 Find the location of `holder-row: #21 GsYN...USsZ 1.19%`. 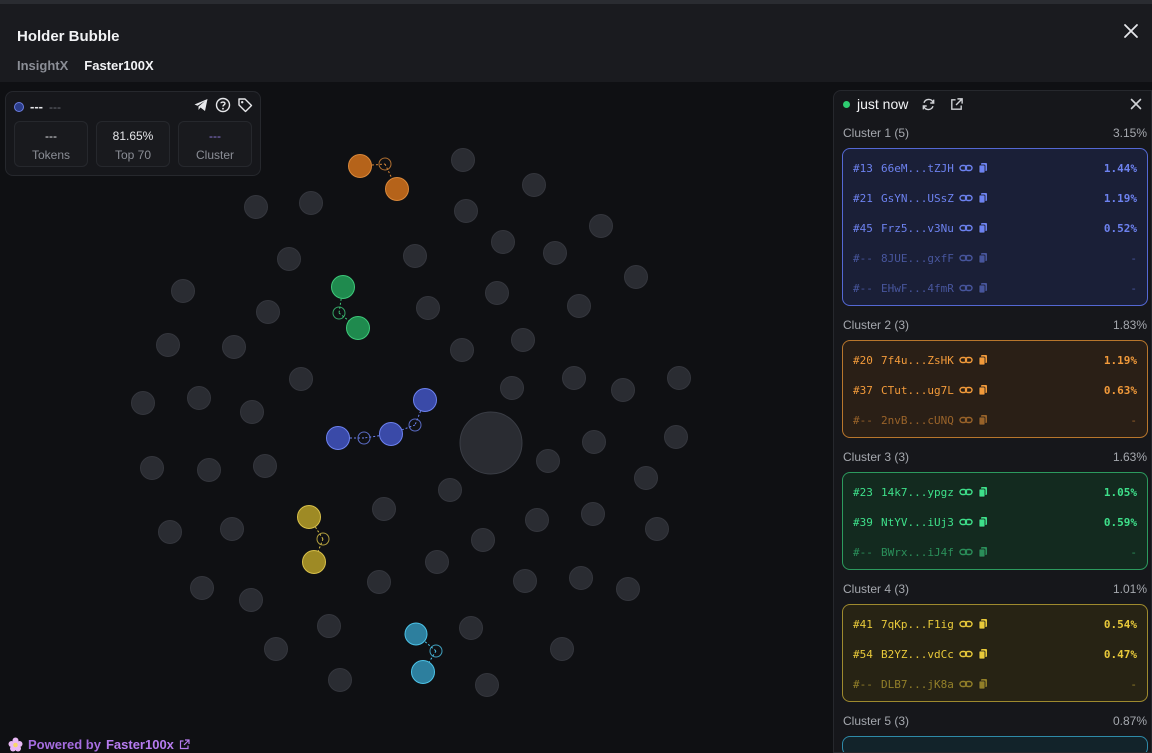

holder-row: #21 GsYN...USsZ 1.19% is located at coordinates (995, 198).